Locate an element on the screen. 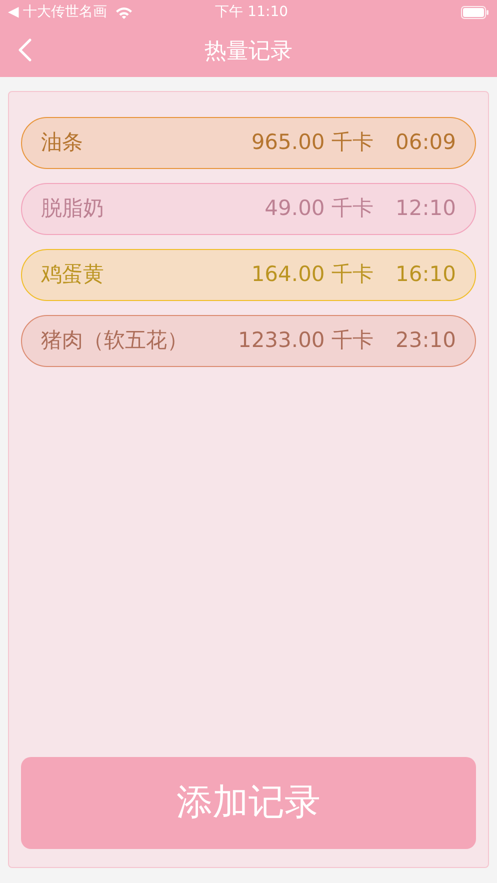 Image resolution: width=497 pixels, height=883 pixels. food-name: 猪肉（软五花） is located at coordinates (114, 340).